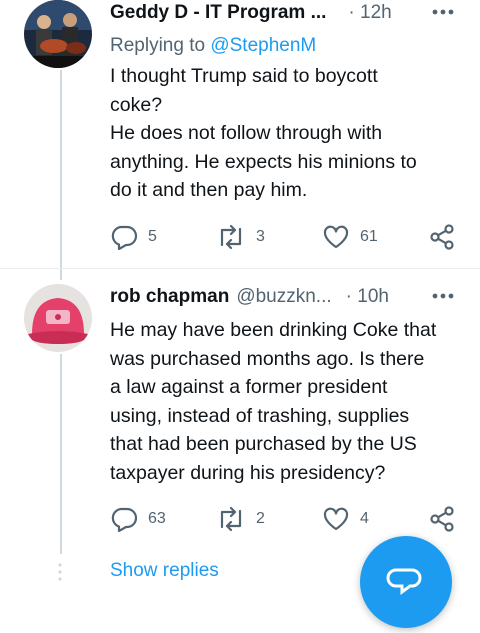 The width and height of the screenshot is (480, 633). What do you see at coordinates (244, 76) in the screenshot?
I see `tweet-text-line: I thought Trump said to boycott` at bounding box center [244, 76].